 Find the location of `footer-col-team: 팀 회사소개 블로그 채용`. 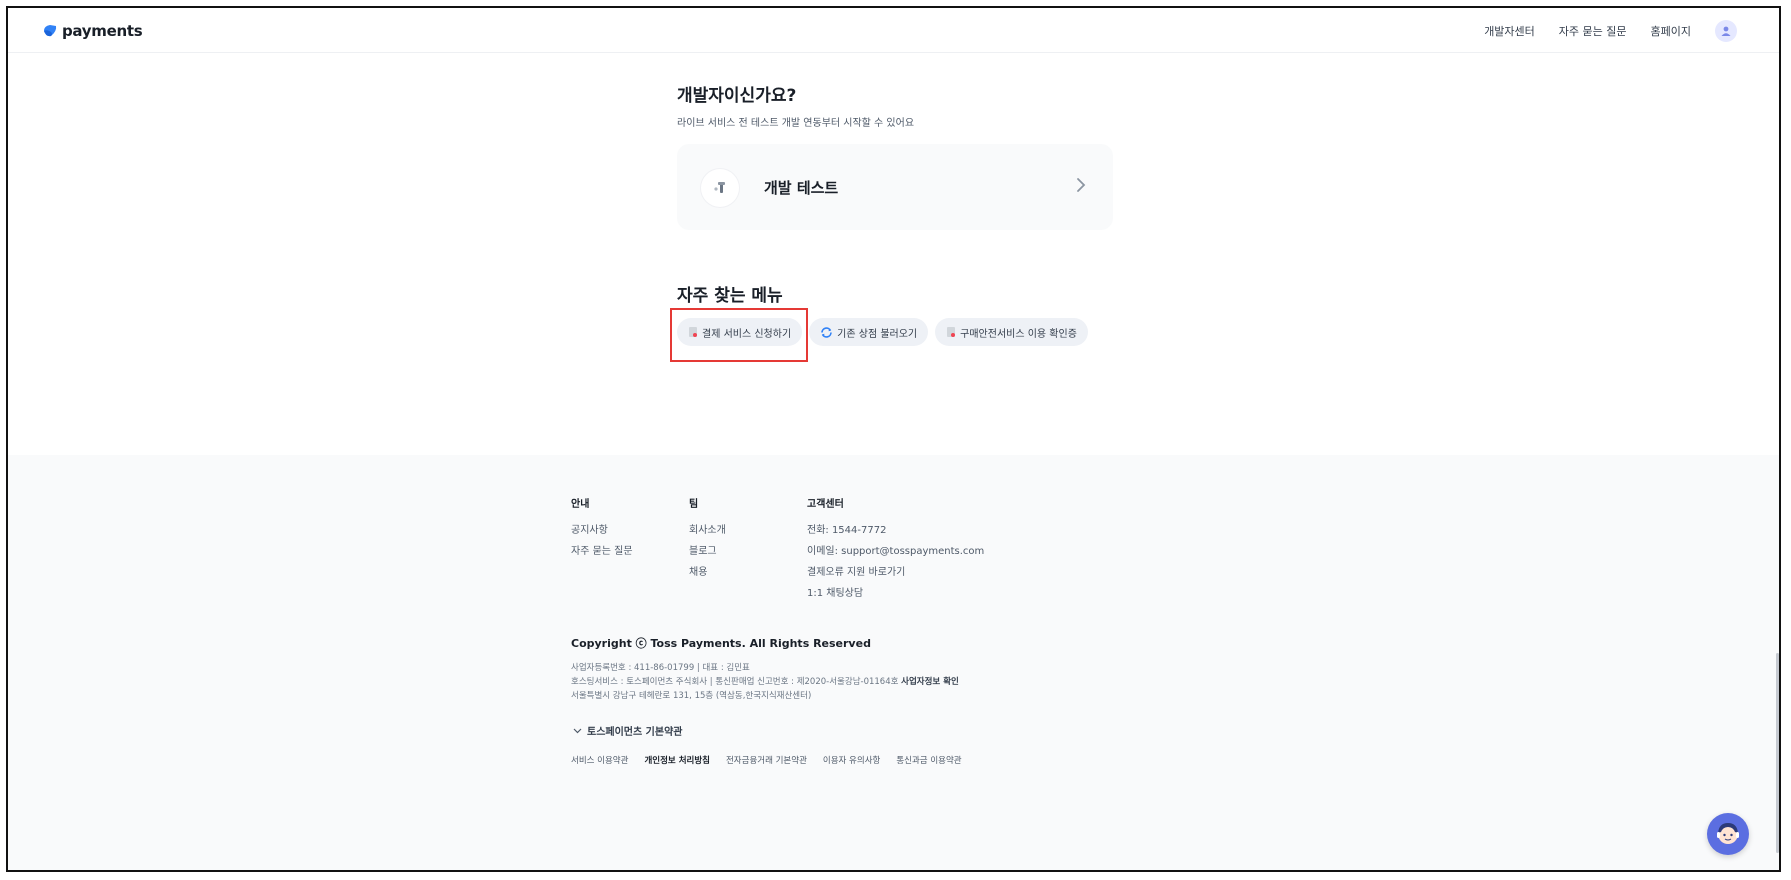

footer-col-team: 팀 회사소개 블로그 채용 is located at coordinates (707, 539).